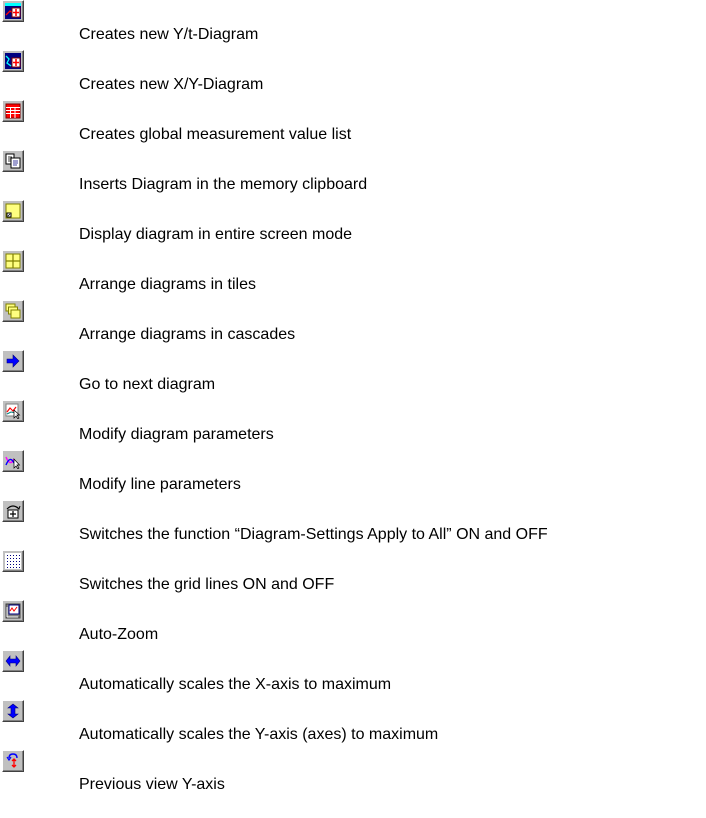  I want to click on item-label: Switches the grid lines ON and OFF, so click(207, 584).